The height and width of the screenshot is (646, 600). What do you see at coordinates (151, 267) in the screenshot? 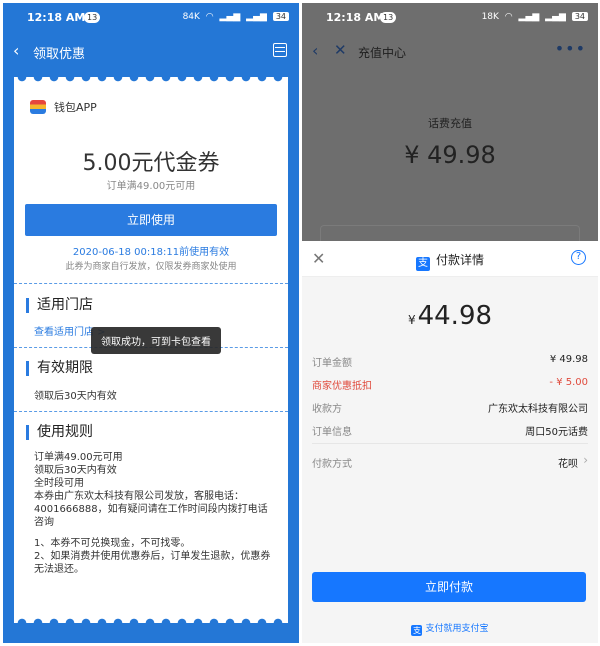
I see `expiry-note: 此券为商家自行发放，仅限发券商家处使用` at bounding box center [151, 267].